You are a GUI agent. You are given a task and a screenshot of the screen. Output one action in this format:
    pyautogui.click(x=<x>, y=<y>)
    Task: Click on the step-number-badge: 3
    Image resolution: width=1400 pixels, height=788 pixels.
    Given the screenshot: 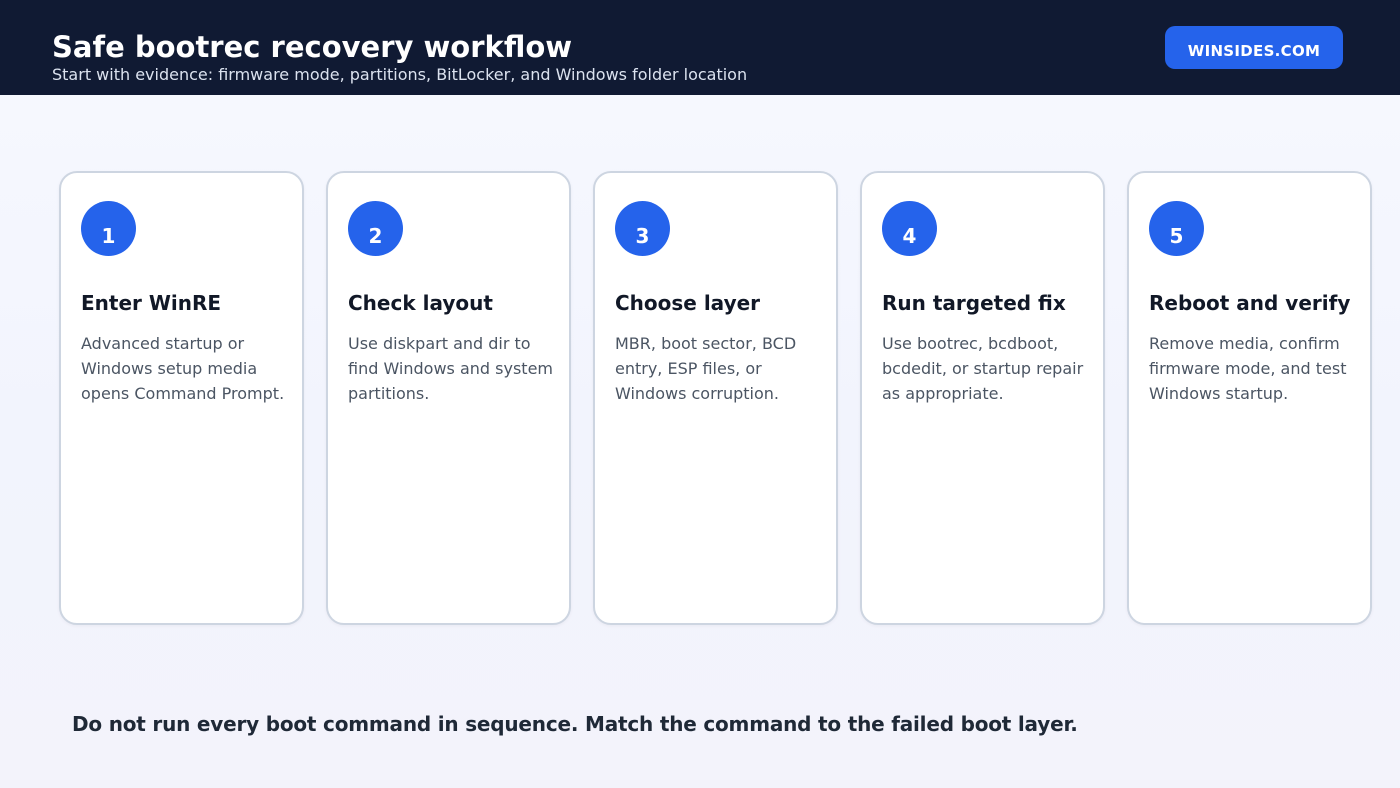 What is the action you would take?
    pyautogui.click(x=642, y=228)
    